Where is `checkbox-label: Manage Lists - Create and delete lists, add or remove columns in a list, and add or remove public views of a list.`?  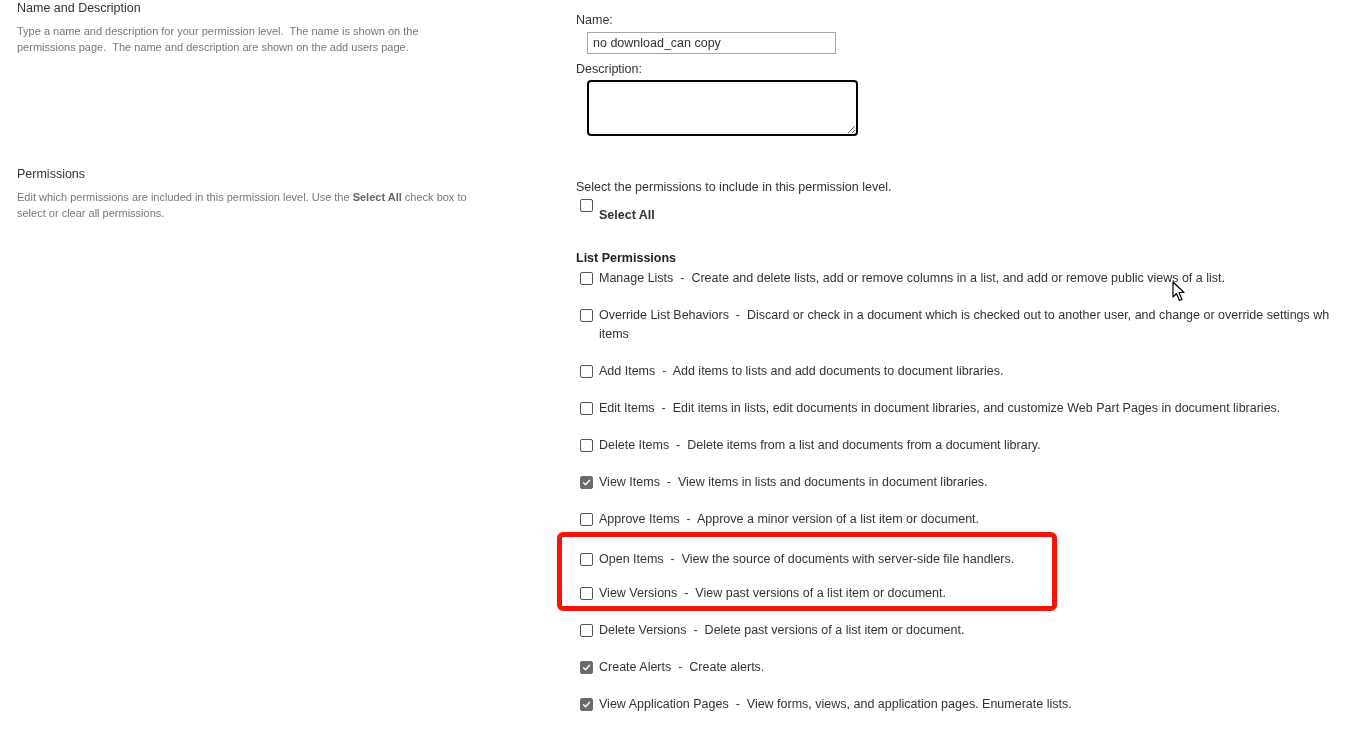
checkbox-label: Manage Lists - Create and delete lists, add or remove columns in a list, and add or remove public views of a list. is located at coordinates (912, 278).